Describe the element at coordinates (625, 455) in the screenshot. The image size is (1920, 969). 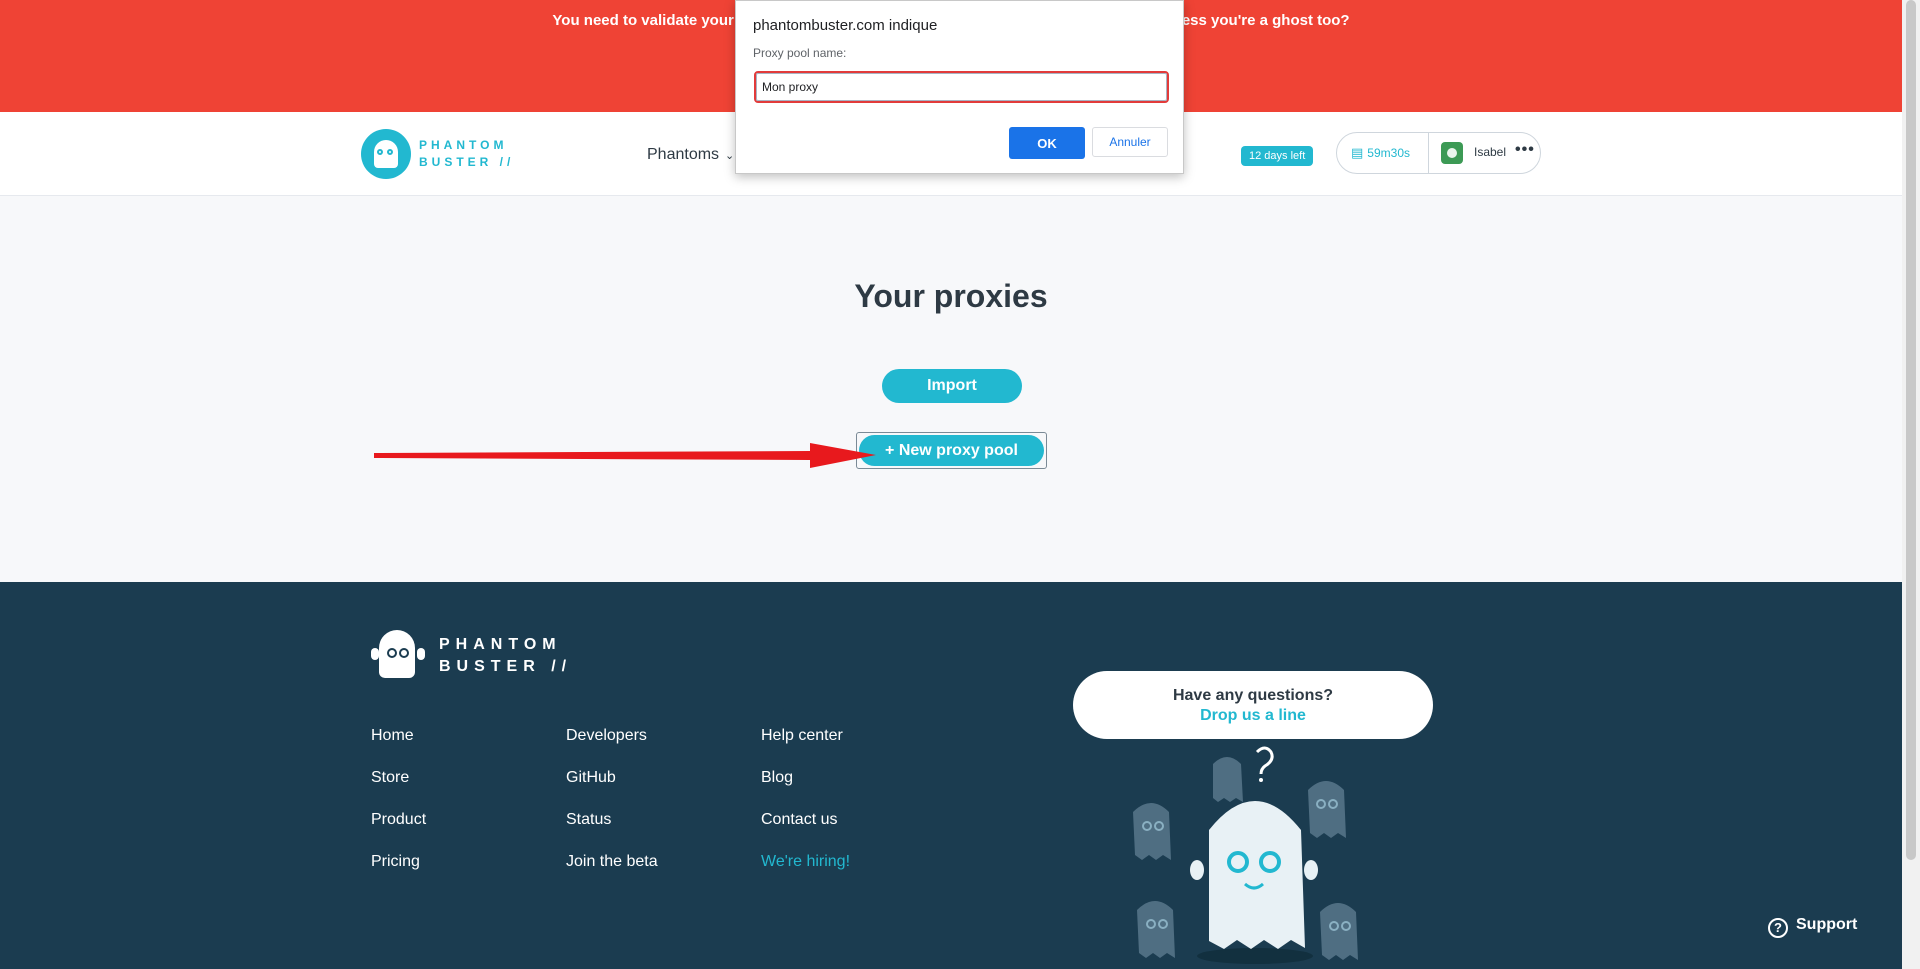
I see `annotation-arrow-new-pool` at that location.